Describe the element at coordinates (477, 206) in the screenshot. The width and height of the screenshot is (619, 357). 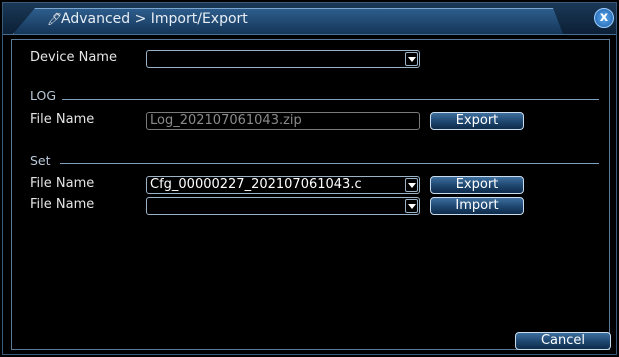
I see `import-button: Import` at that location.